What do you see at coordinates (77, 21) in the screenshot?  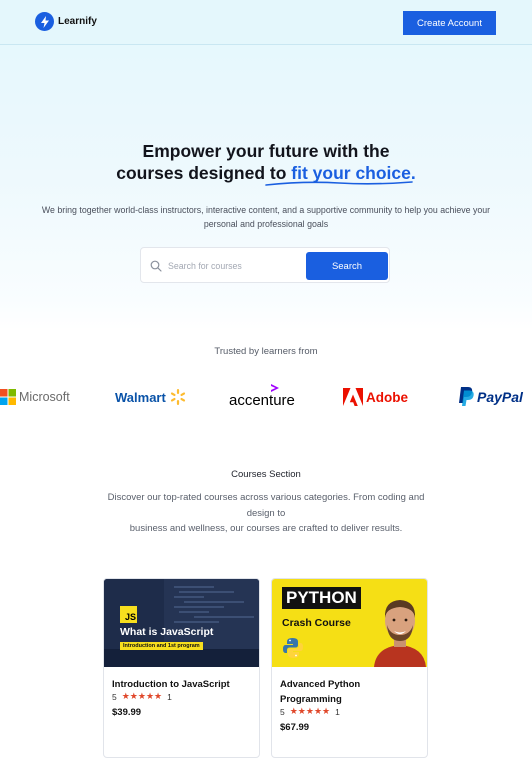 I see `brand-name: Learnify` at bounding box center [77, 21].